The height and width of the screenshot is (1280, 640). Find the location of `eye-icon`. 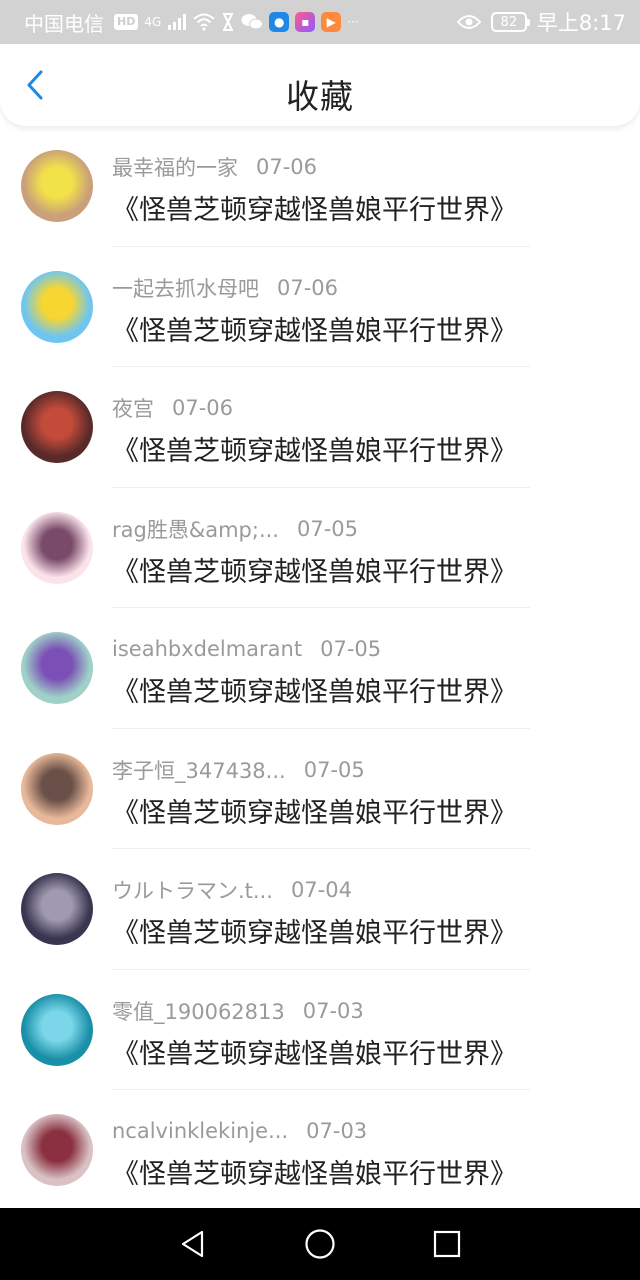

eye-icon is located at coordinates (468, 22).